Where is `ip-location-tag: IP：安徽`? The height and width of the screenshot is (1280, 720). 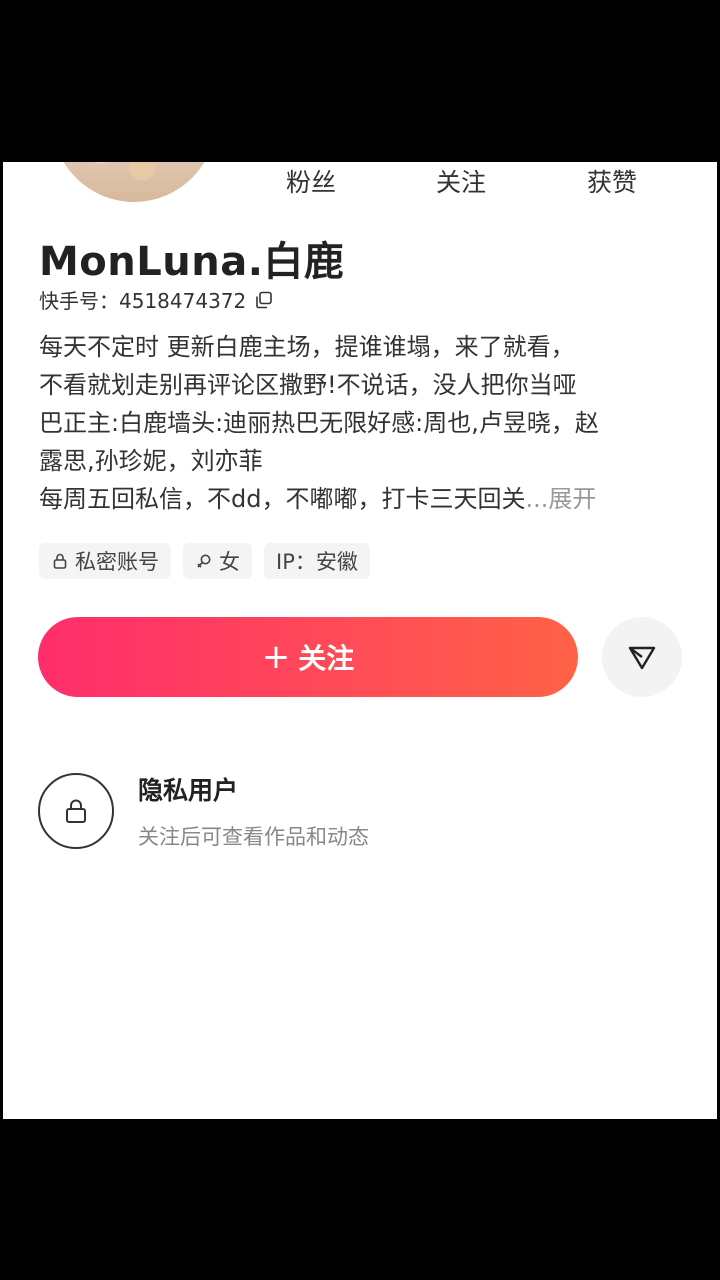
ip-location-tag: IP：安徽 is located at coordinates (317, 561).